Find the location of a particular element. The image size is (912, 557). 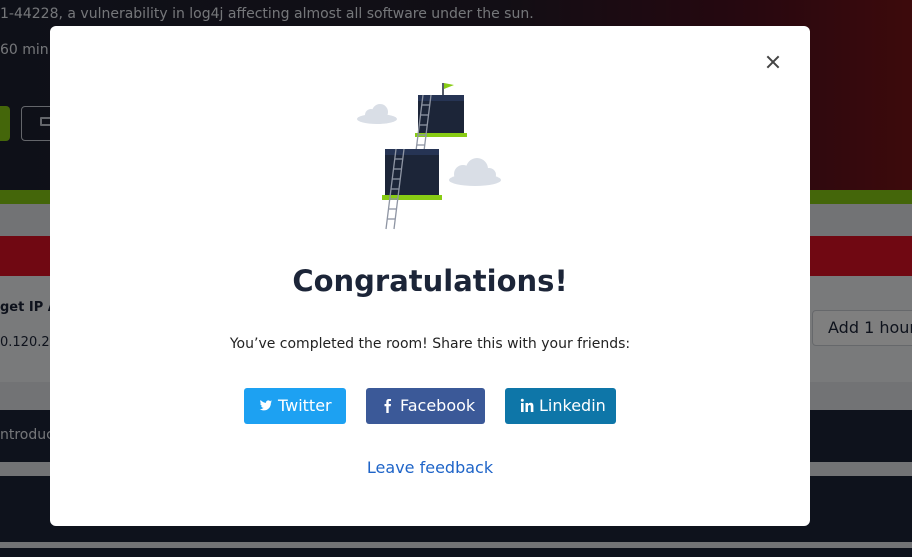

linkedin-share-button: Linkedin is located at coordinates (560, 406).